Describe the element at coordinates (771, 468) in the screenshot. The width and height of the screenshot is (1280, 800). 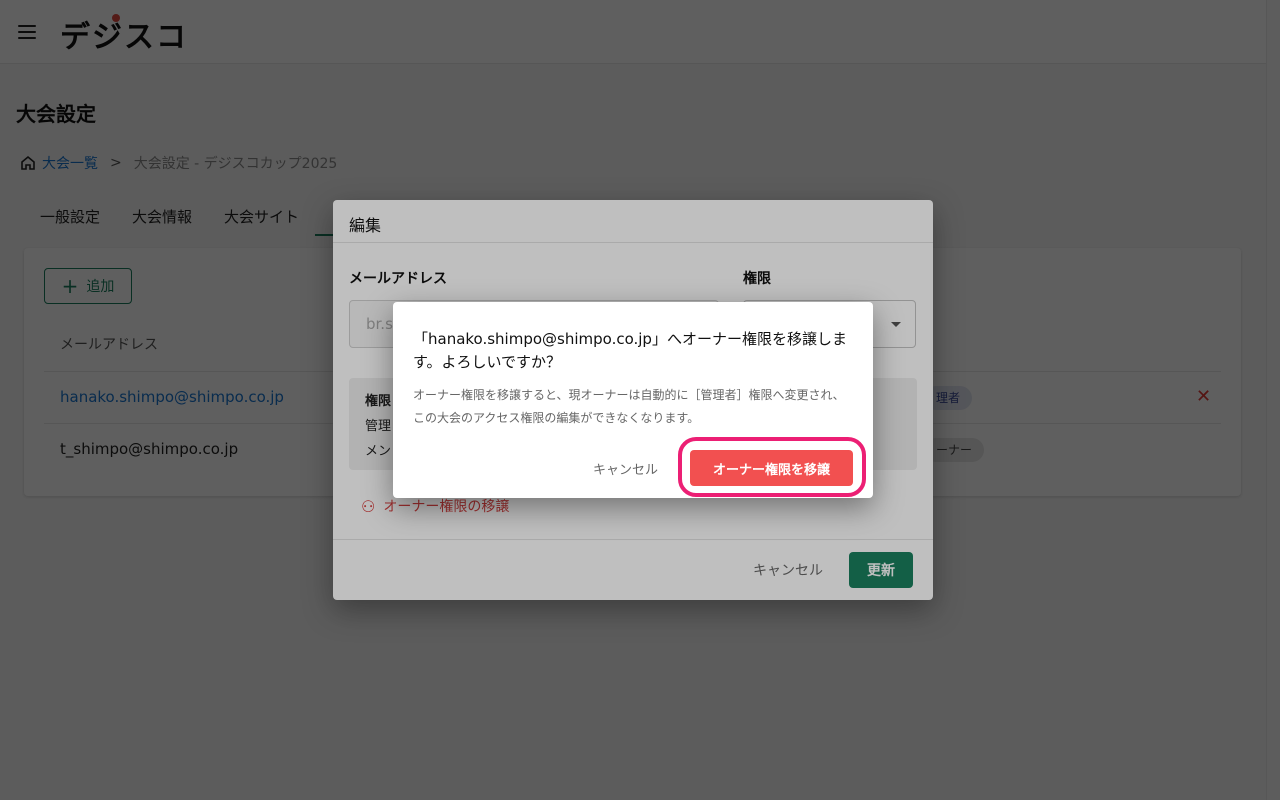
I see `confirm-transfer-button: オーナー権限を移譲` at that location.